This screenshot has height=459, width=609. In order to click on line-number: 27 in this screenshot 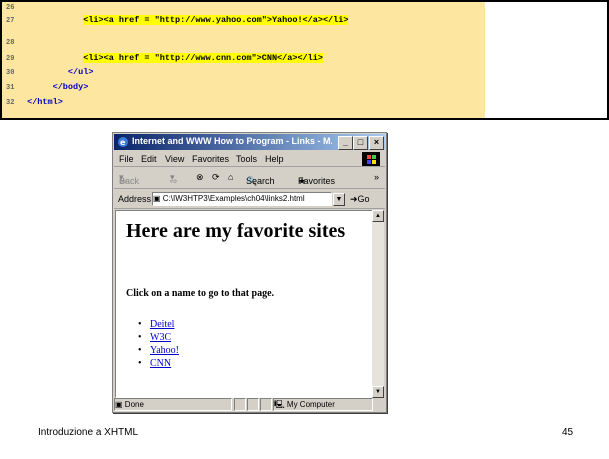, I will do `click(10, 21)`.